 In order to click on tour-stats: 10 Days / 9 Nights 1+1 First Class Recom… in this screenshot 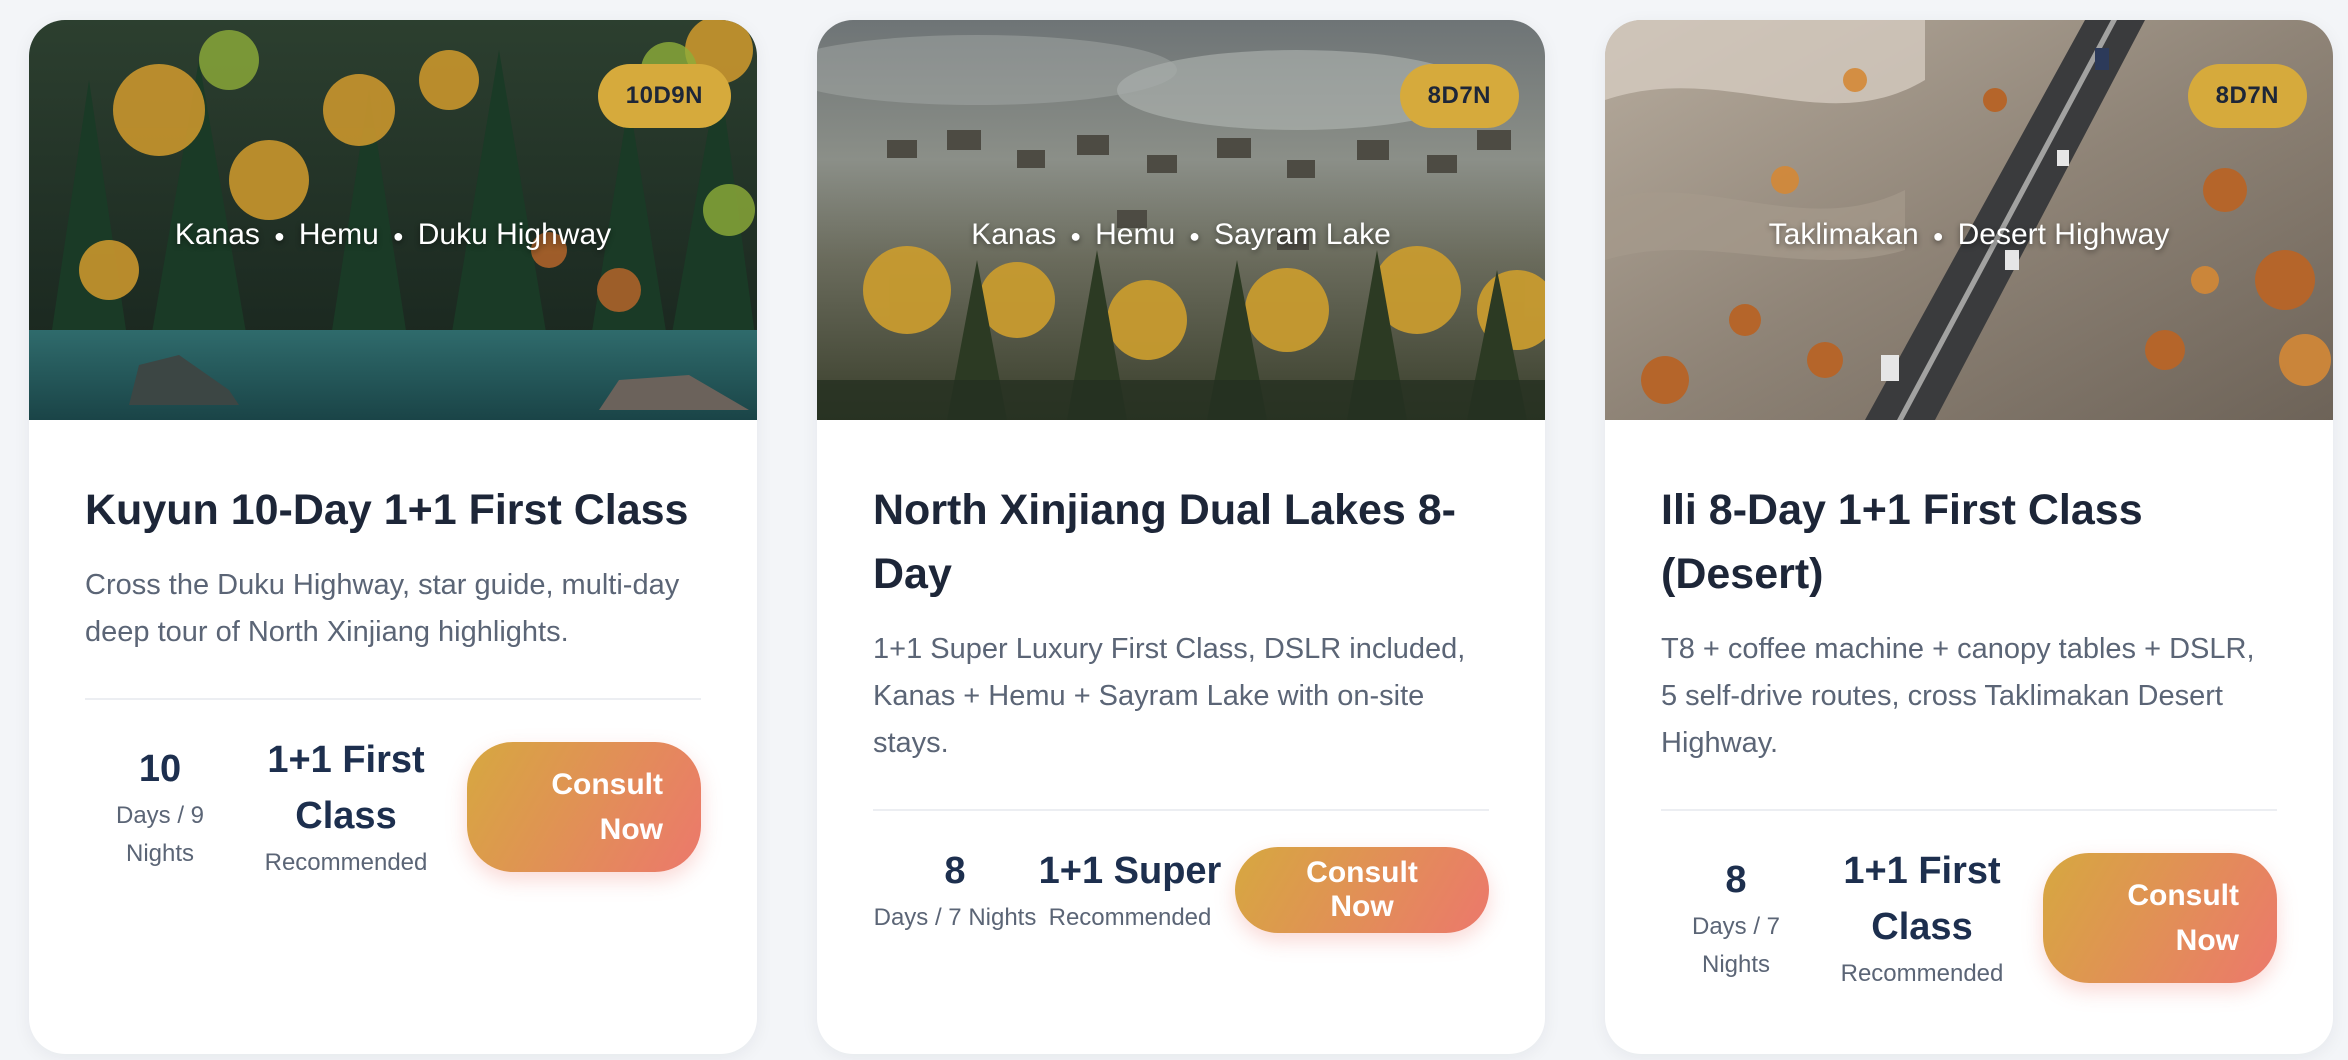, I will do `click(393, 807)`.